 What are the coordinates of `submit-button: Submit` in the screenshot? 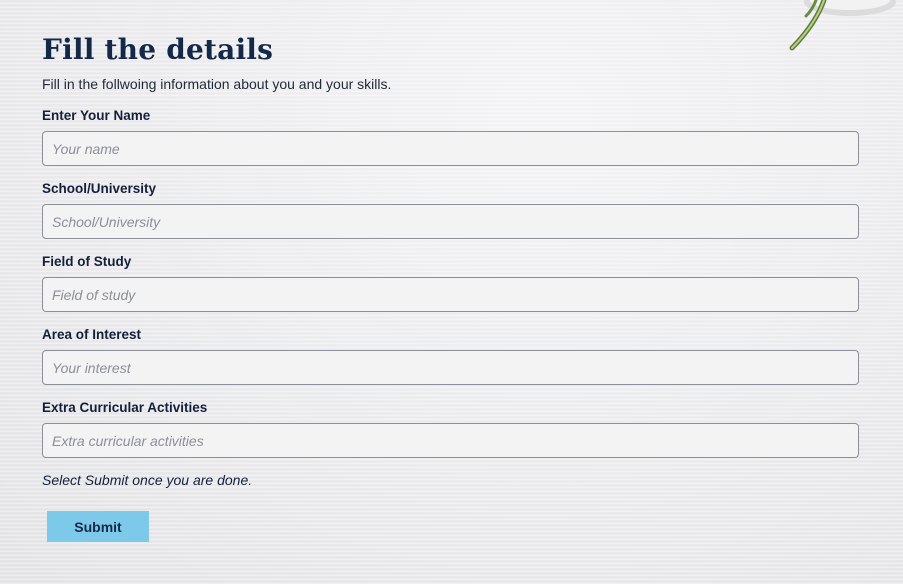 It's located at (98, 526).